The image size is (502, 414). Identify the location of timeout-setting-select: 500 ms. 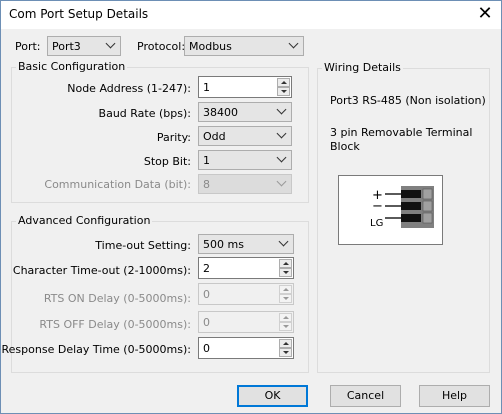
(246, 244).